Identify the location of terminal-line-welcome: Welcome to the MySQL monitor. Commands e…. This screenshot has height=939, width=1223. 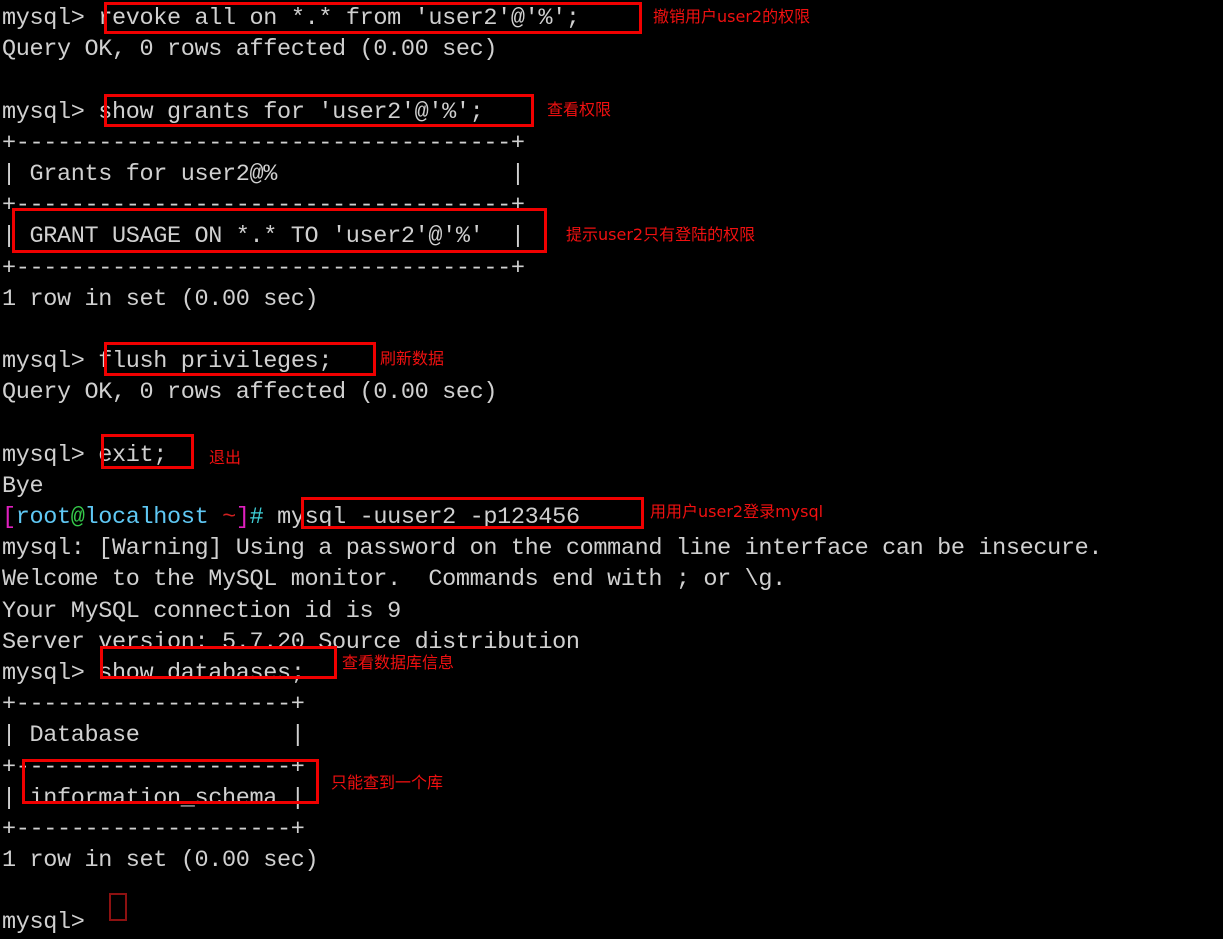
(394, 580).